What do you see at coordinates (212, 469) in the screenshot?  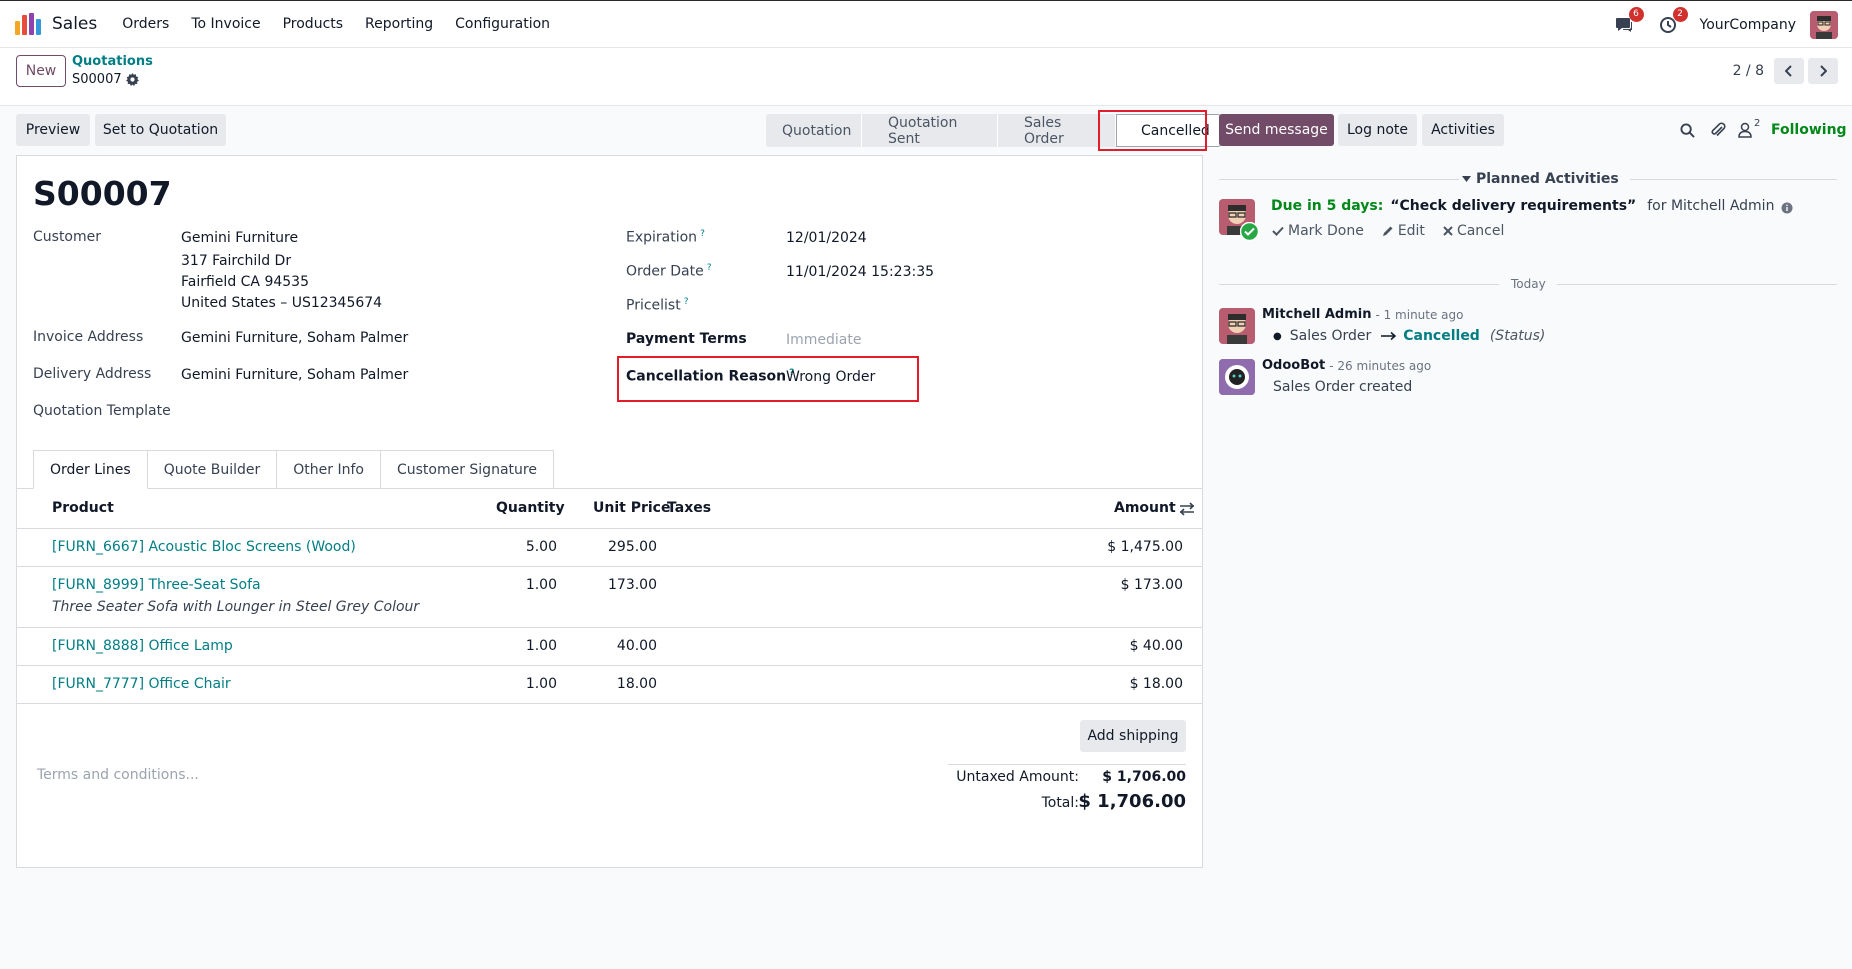 I see `tab-quote-builder: Quote Builder` at bounding box center [212, 469].